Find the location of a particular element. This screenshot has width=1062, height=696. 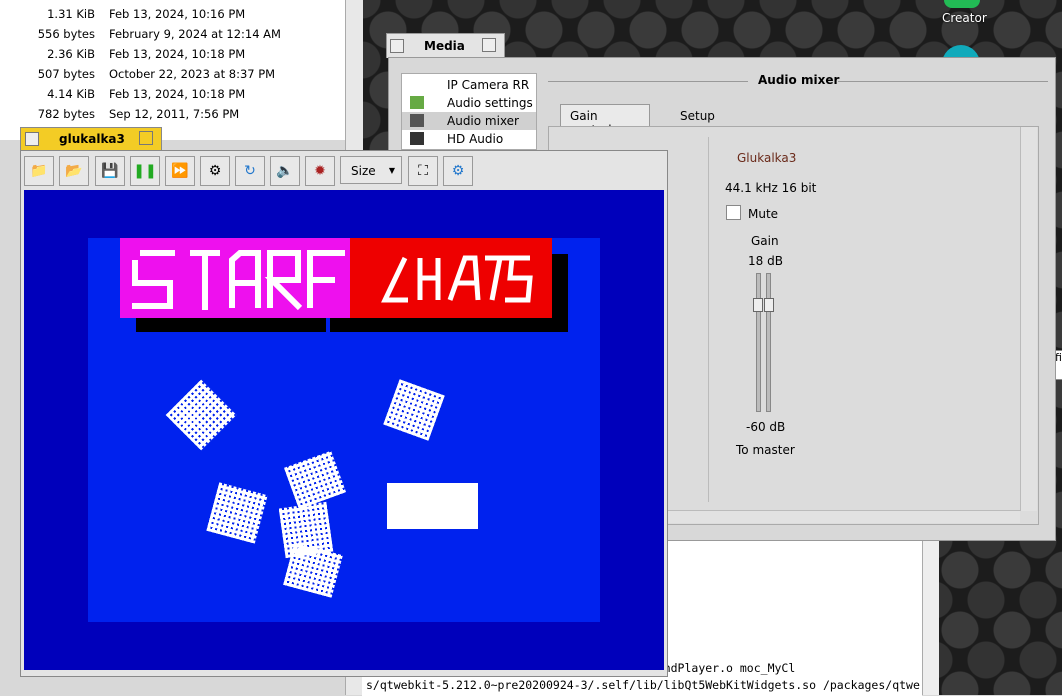

gain-slider-left-thumb is located at coordinates (758, 305).